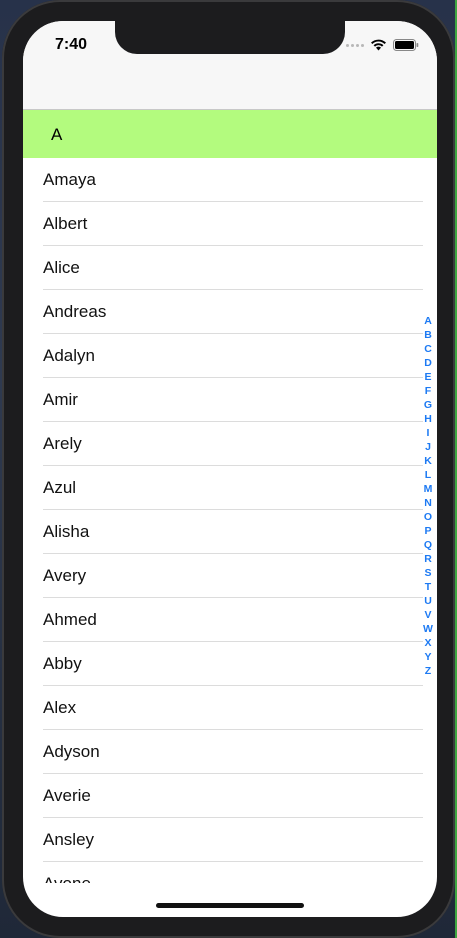 This screenshot has height=938, width=457. I want to click on list-item: Arely, so click(230, 444).